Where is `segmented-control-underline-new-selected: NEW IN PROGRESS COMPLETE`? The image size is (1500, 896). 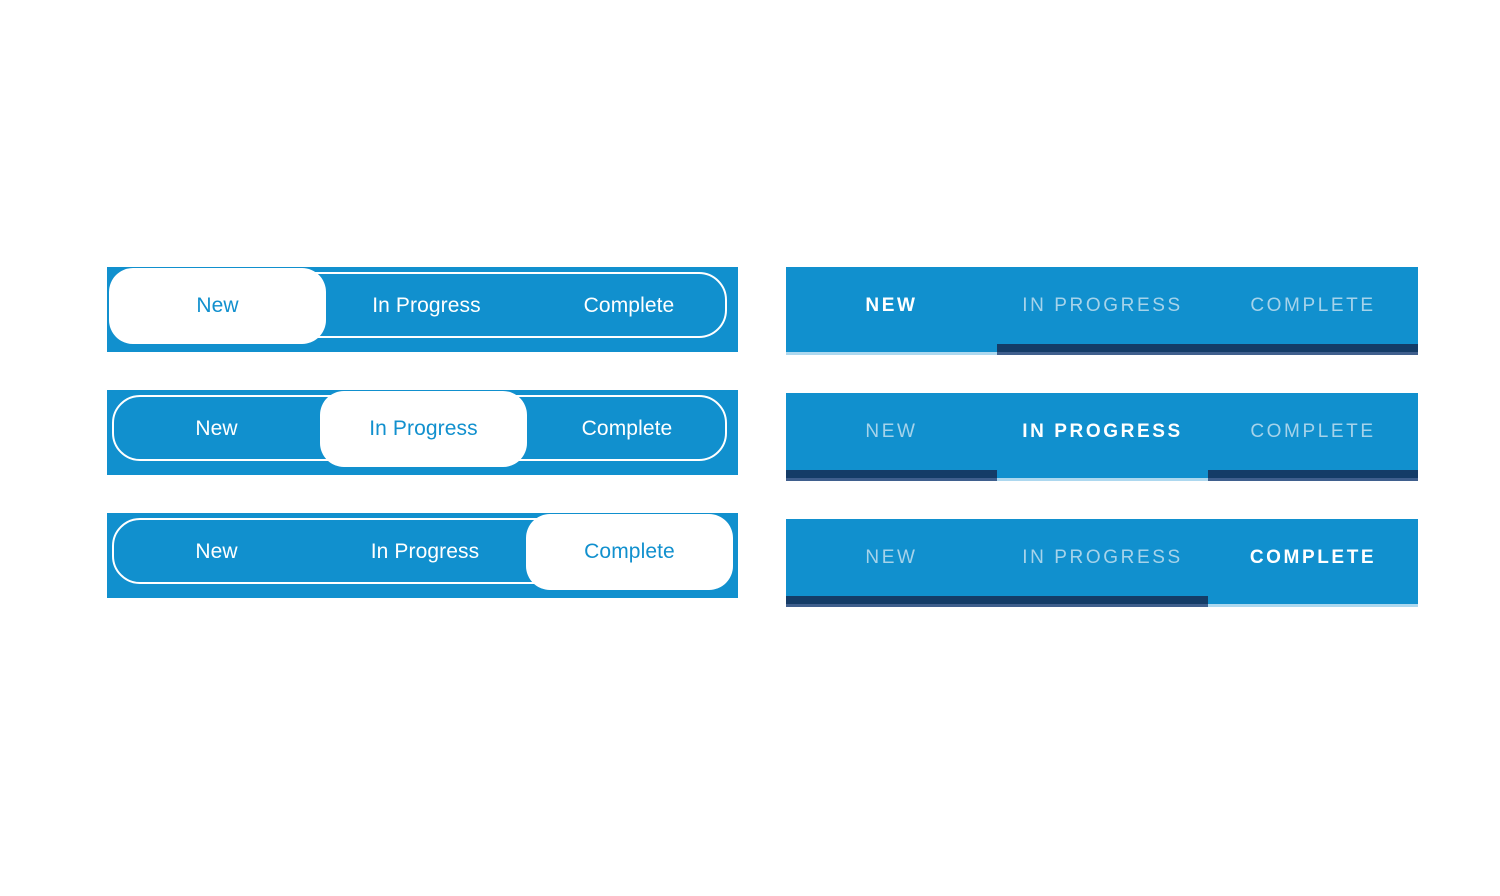
segmented-control-underline-new-selected: NEW IN PROGRESS COMPLETE is located at coordinates (1102, 311).